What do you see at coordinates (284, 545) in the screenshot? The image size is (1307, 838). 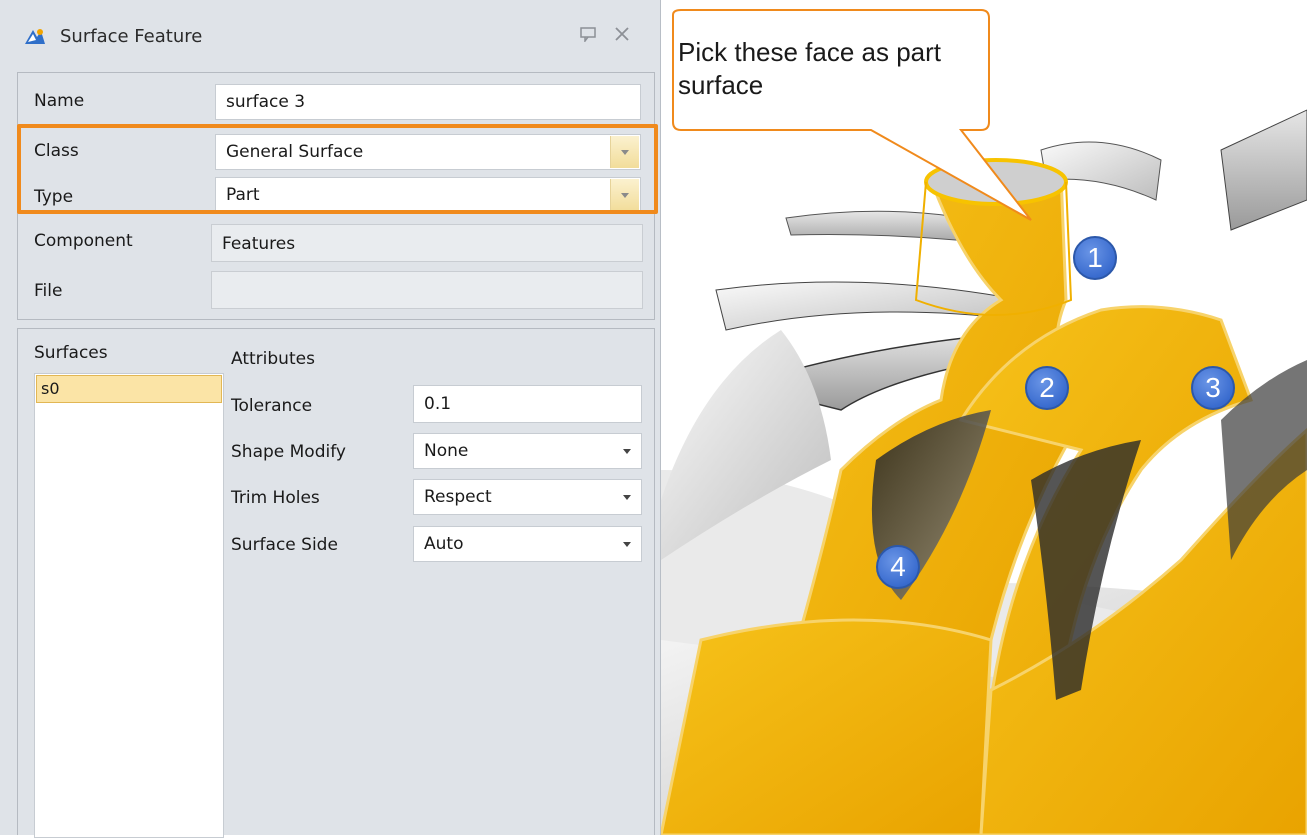 I see `surface-side-label: Surface Side` at bounding box center [284, 545].